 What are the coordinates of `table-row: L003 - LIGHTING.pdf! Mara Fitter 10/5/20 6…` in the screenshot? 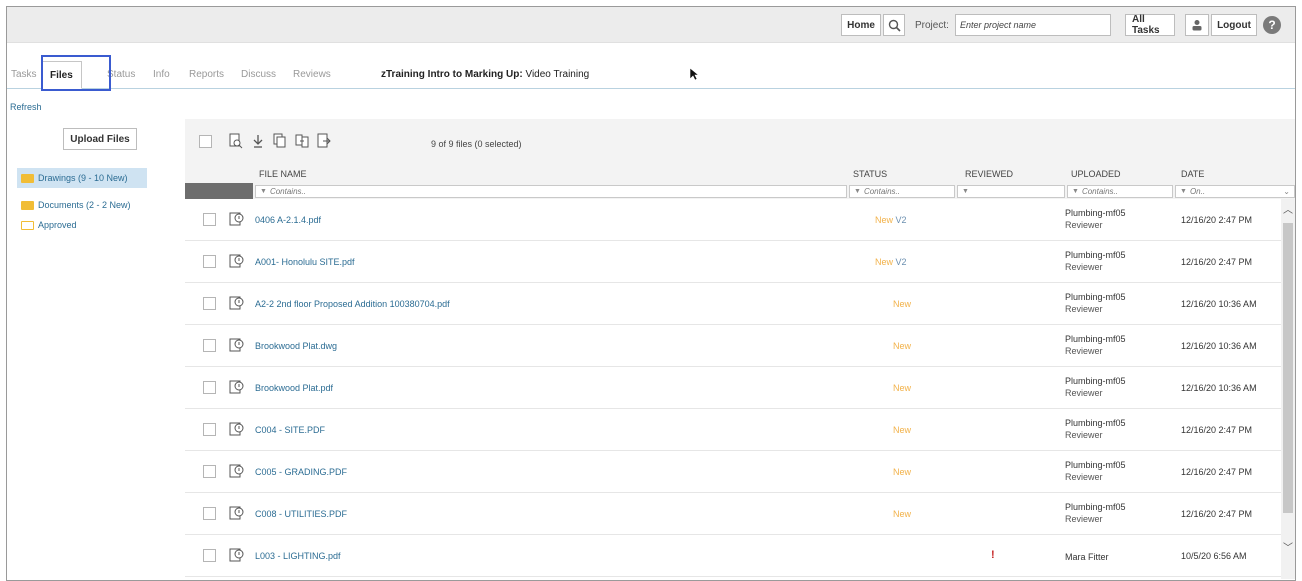 It's located at (733, 556).